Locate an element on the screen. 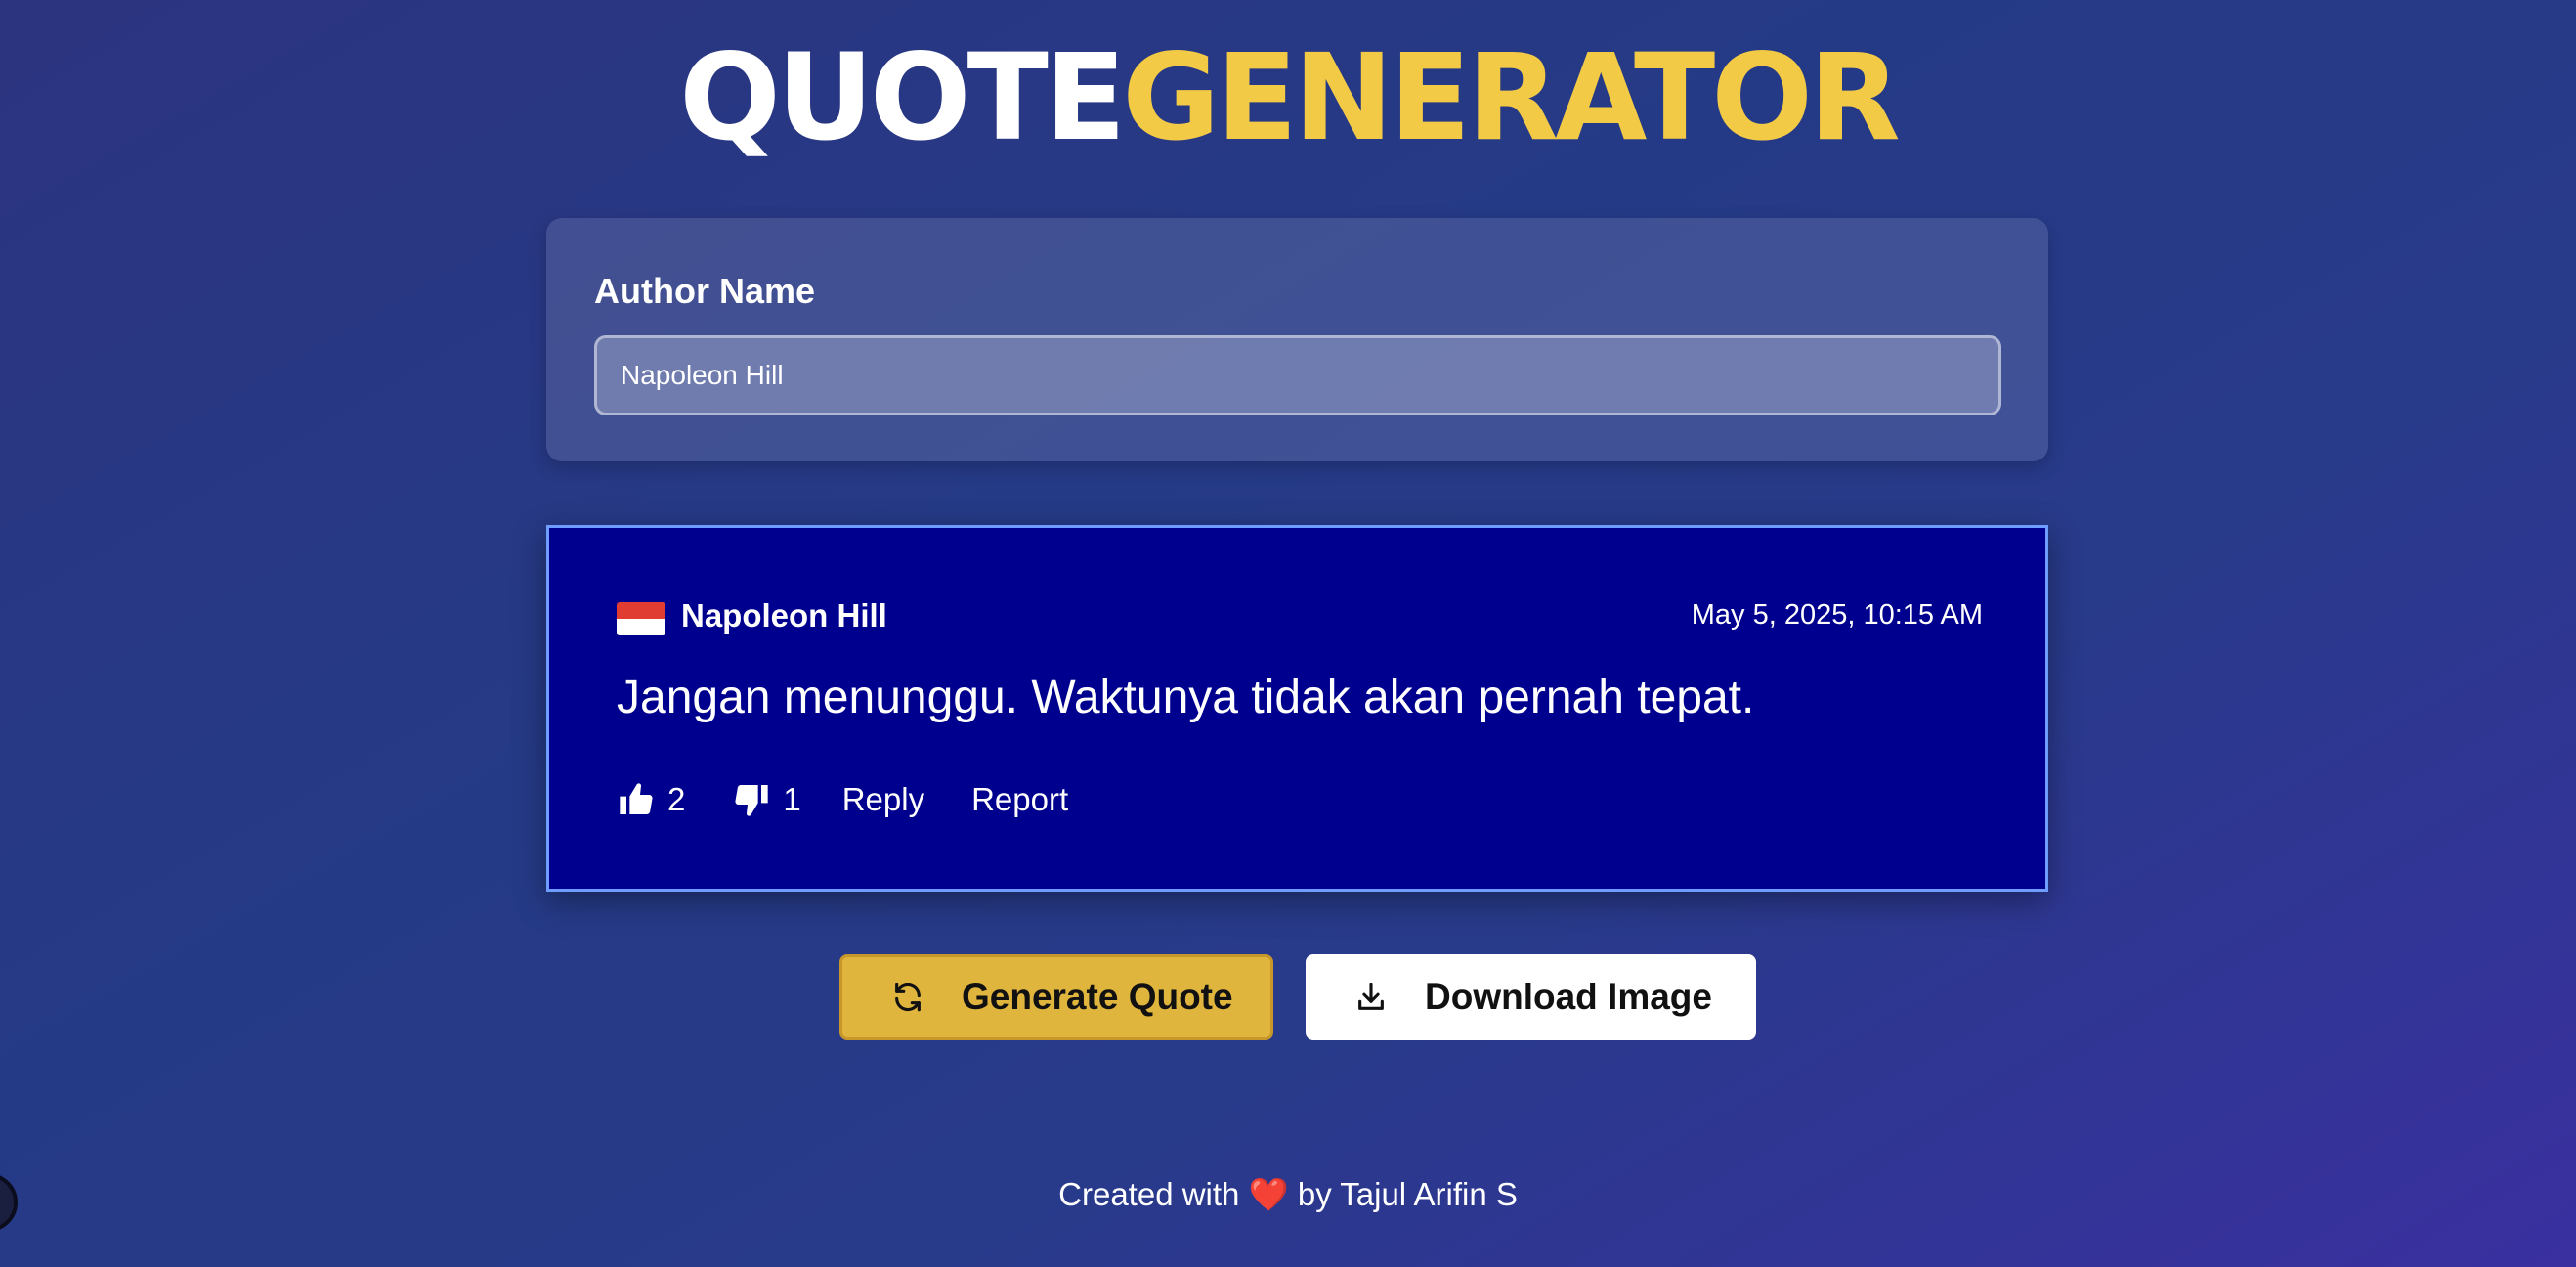 This screenshot has width=2576, height=1267. generate-quote-label: Generate Quote is located at coordinates (1098, 997).